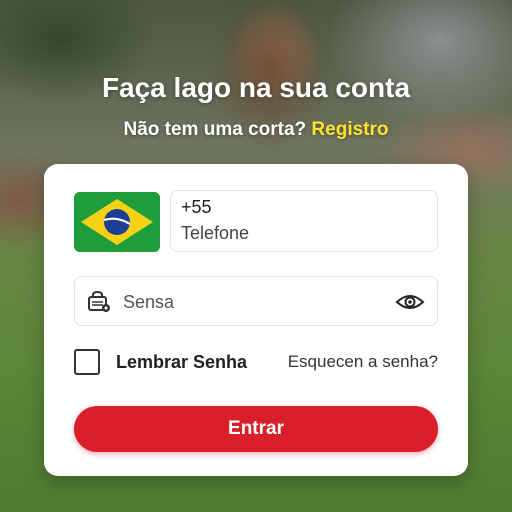 Image resolution: width=512 pixels, height=512 pixels. Describe the element at coordinates (253, 302) in the screenshot. I see `password-input` at that location.